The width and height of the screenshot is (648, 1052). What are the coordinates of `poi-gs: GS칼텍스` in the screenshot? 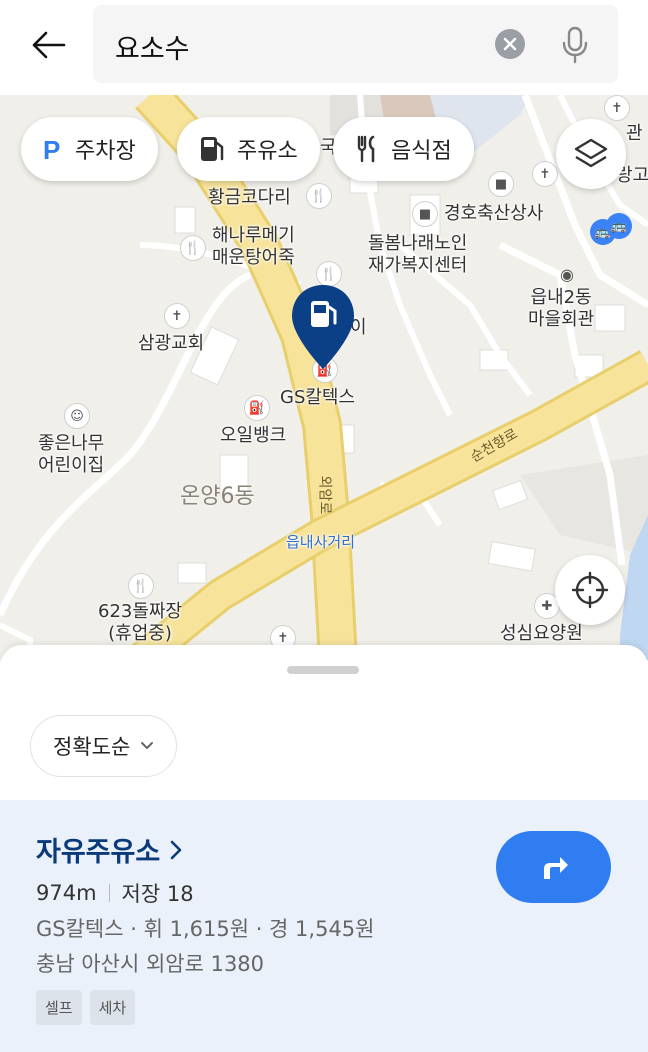 It's located at (317, 398).